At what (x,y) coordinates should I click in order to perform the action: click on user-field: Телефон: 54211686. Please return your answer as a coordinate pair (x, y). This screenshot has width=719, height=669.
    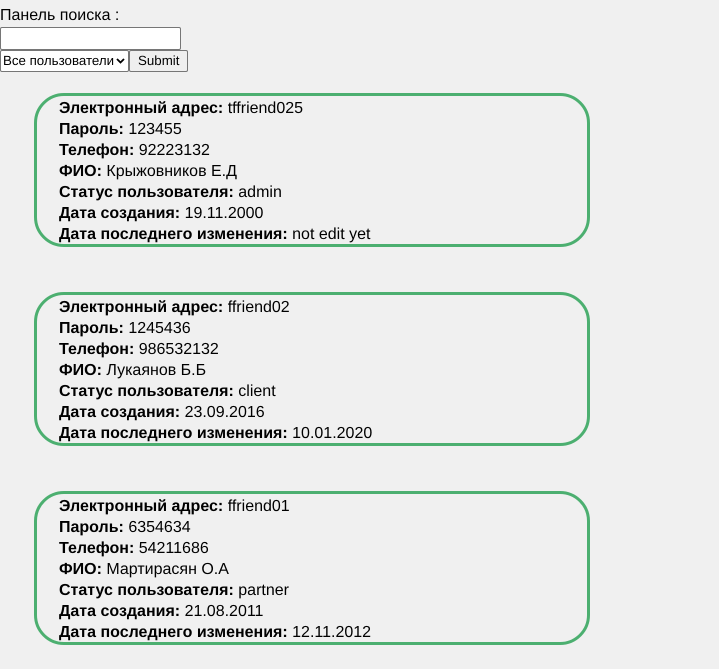
    Looking at the image, I should click on (134, 548).